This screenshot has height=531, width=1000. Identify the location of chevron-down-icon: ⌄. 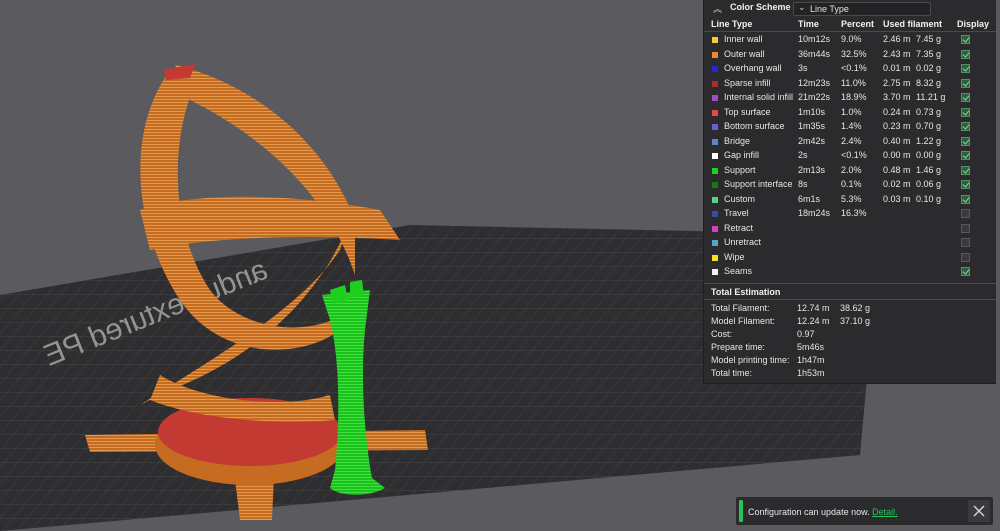
(802, 7).